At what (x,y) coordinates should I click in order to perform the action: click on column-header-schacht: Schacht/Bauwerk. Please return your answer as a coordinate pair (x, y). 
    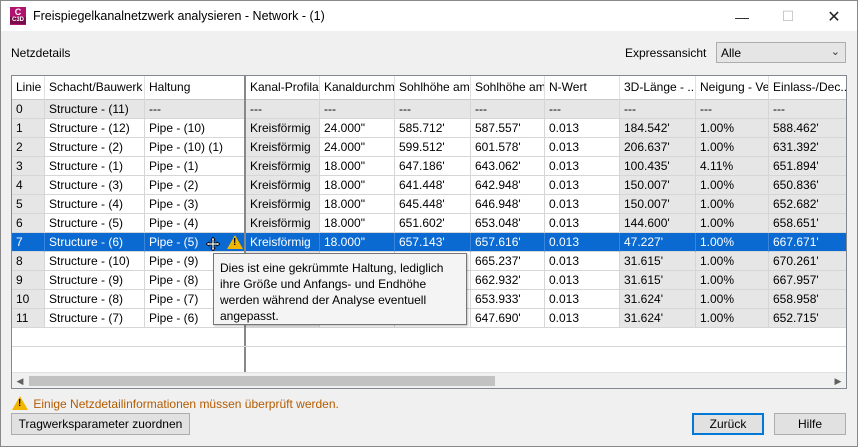
    Looking at the image, I should click on (95, 88).